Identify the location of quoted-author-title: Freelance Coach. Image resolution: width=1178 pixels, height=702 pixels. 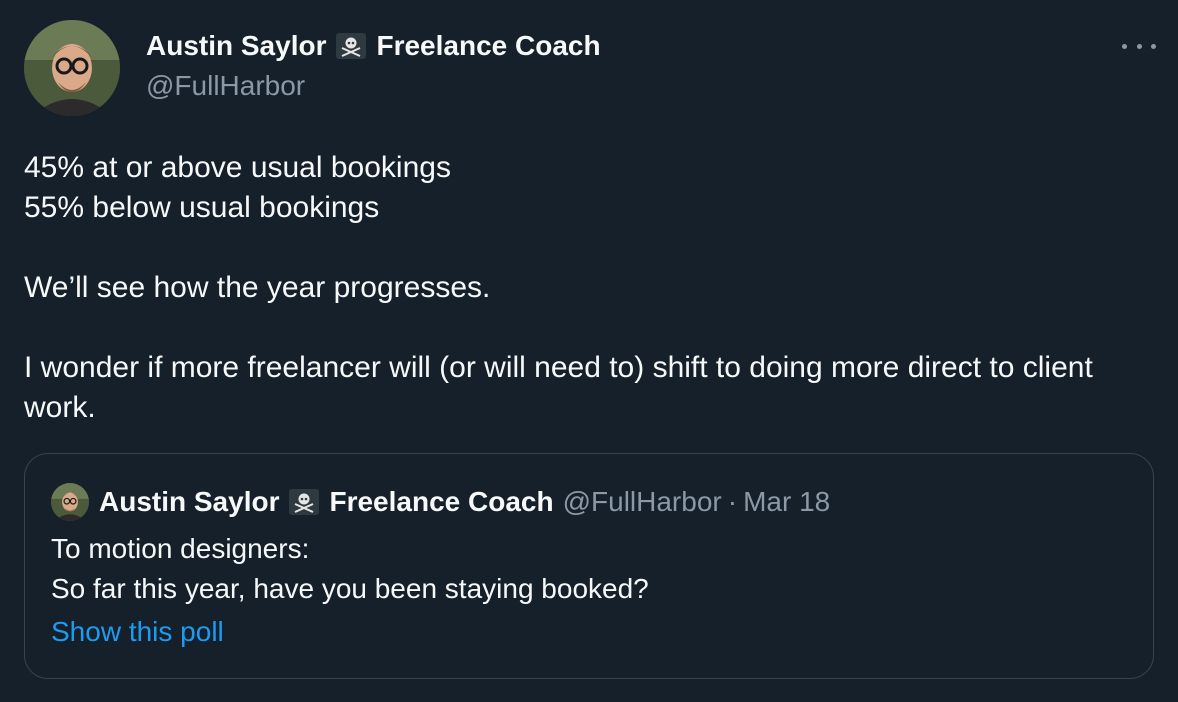
(441, 502).